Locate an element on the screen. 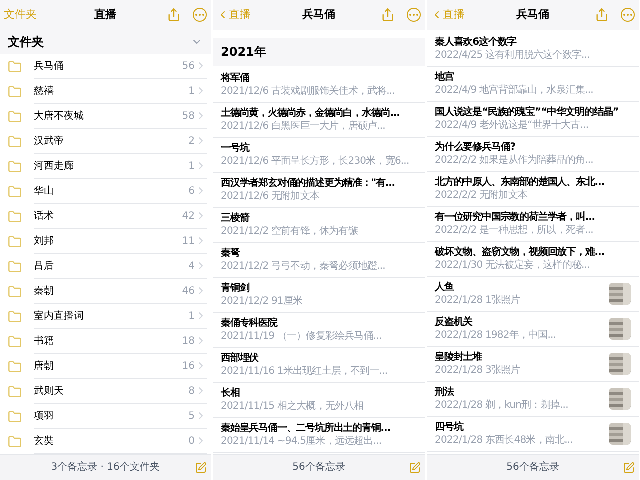 The height and width of the screenshot is (480, 640). folder-row: 兵马俑 56 is located at coordinates (105, 66).